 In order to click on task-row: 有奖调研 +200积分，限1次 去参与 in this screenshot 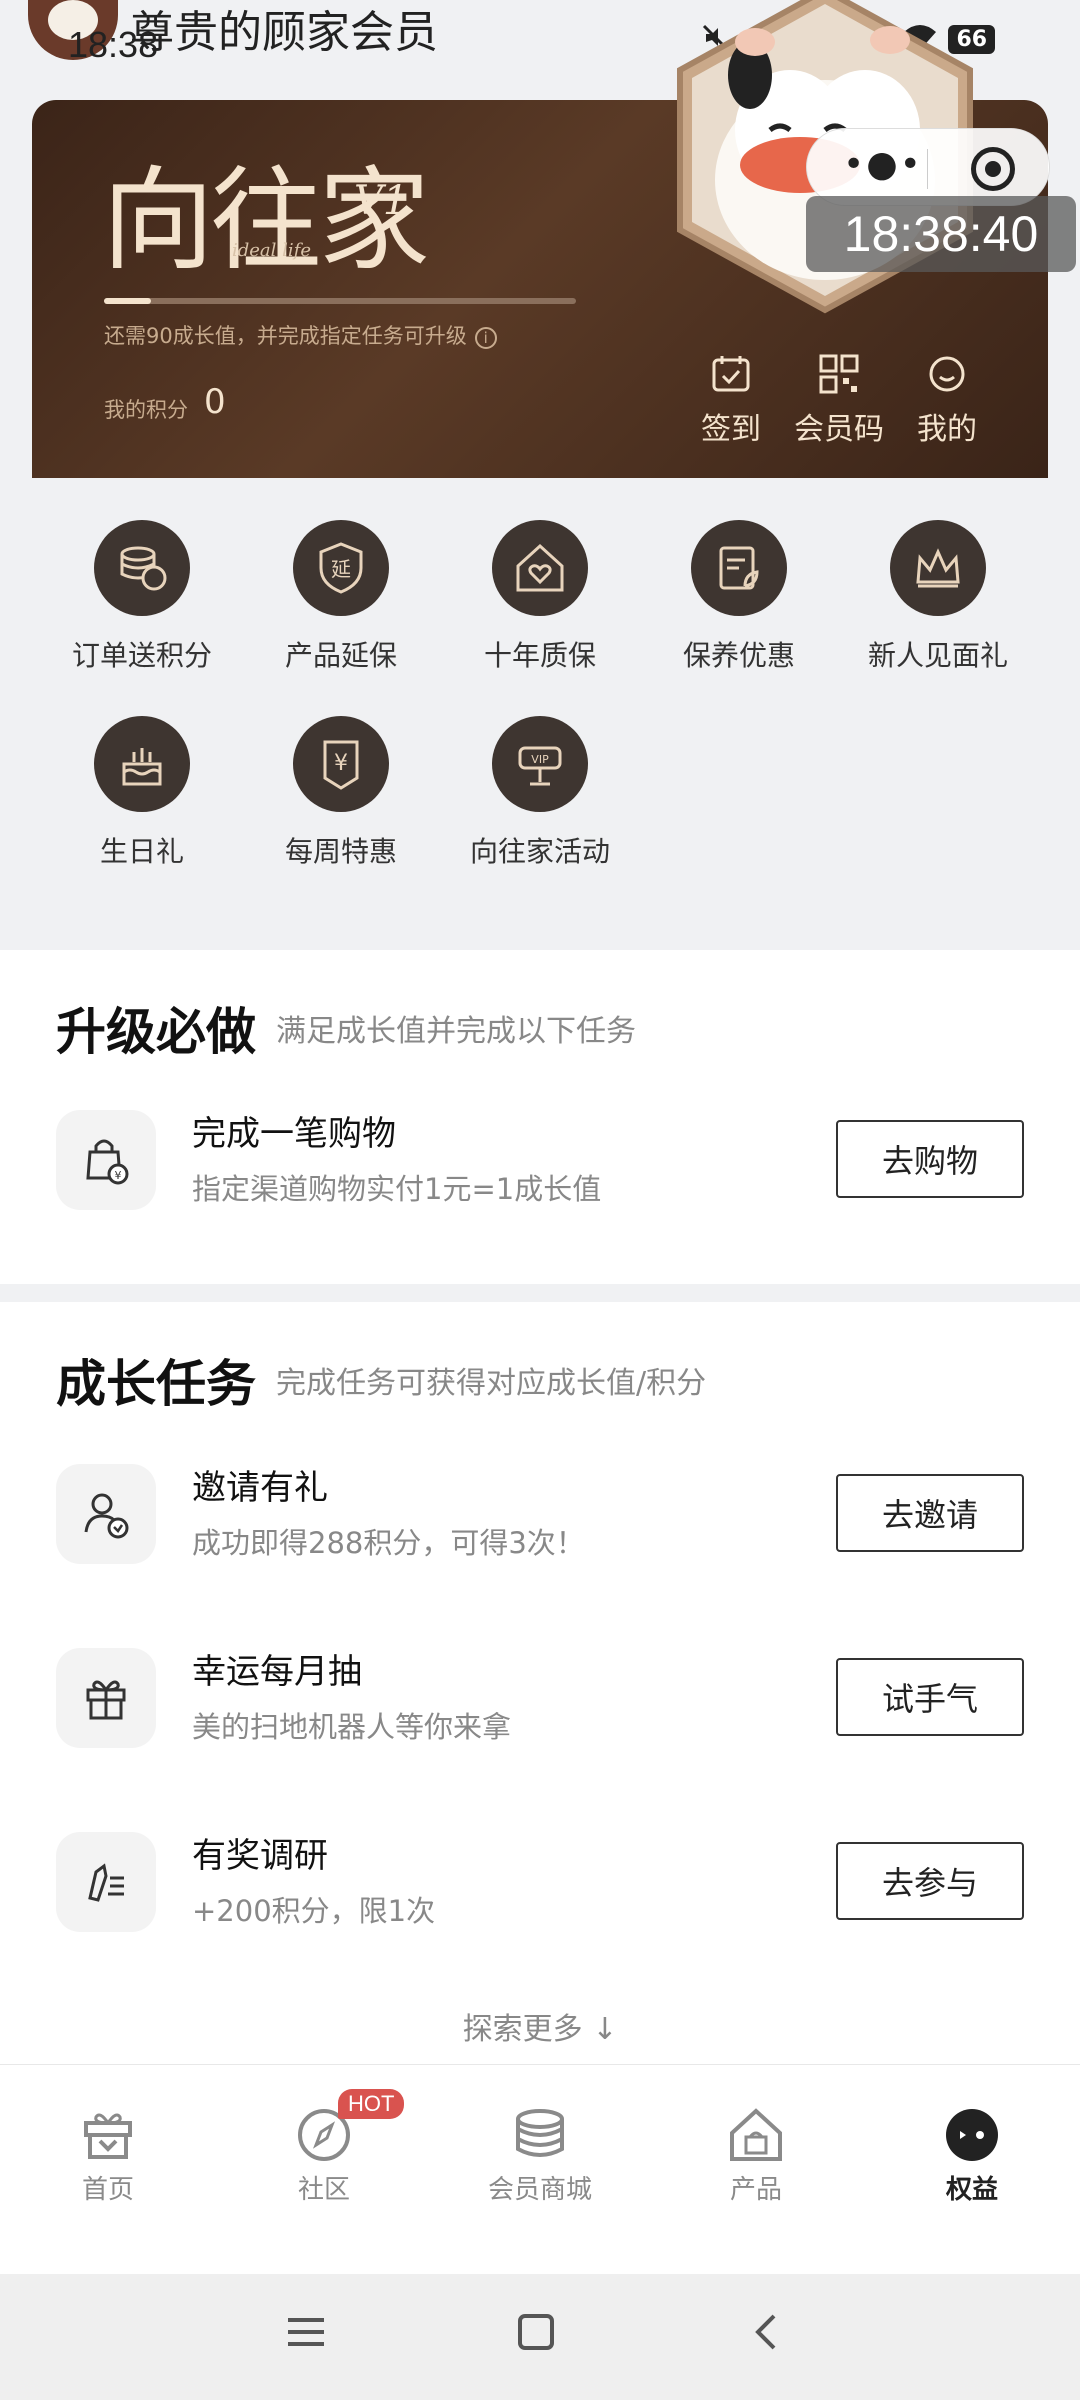, I will do `click(540, 1882)`.